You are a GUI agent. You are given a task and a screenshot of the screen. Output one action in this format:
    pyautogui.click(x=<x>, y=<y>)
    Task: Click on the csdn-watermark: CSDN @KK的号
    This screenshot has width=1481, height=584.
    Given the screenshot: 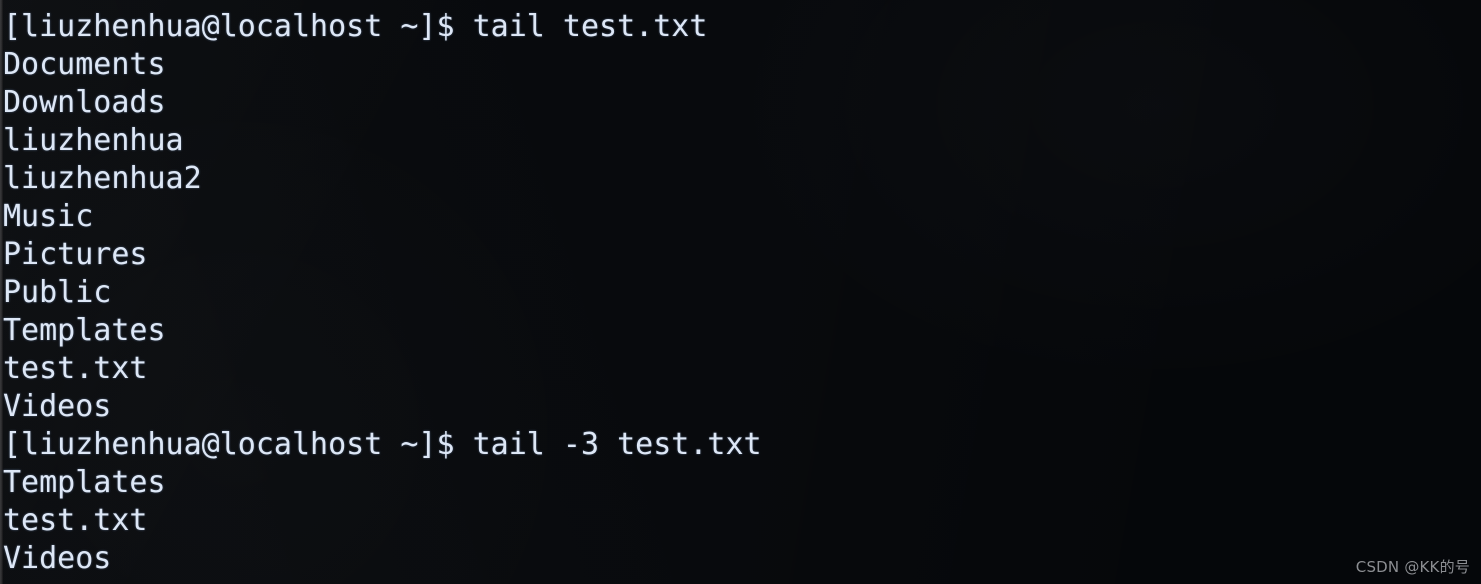 What is the action you would take?
    pyautogui.click(x=1412, y=567)
    